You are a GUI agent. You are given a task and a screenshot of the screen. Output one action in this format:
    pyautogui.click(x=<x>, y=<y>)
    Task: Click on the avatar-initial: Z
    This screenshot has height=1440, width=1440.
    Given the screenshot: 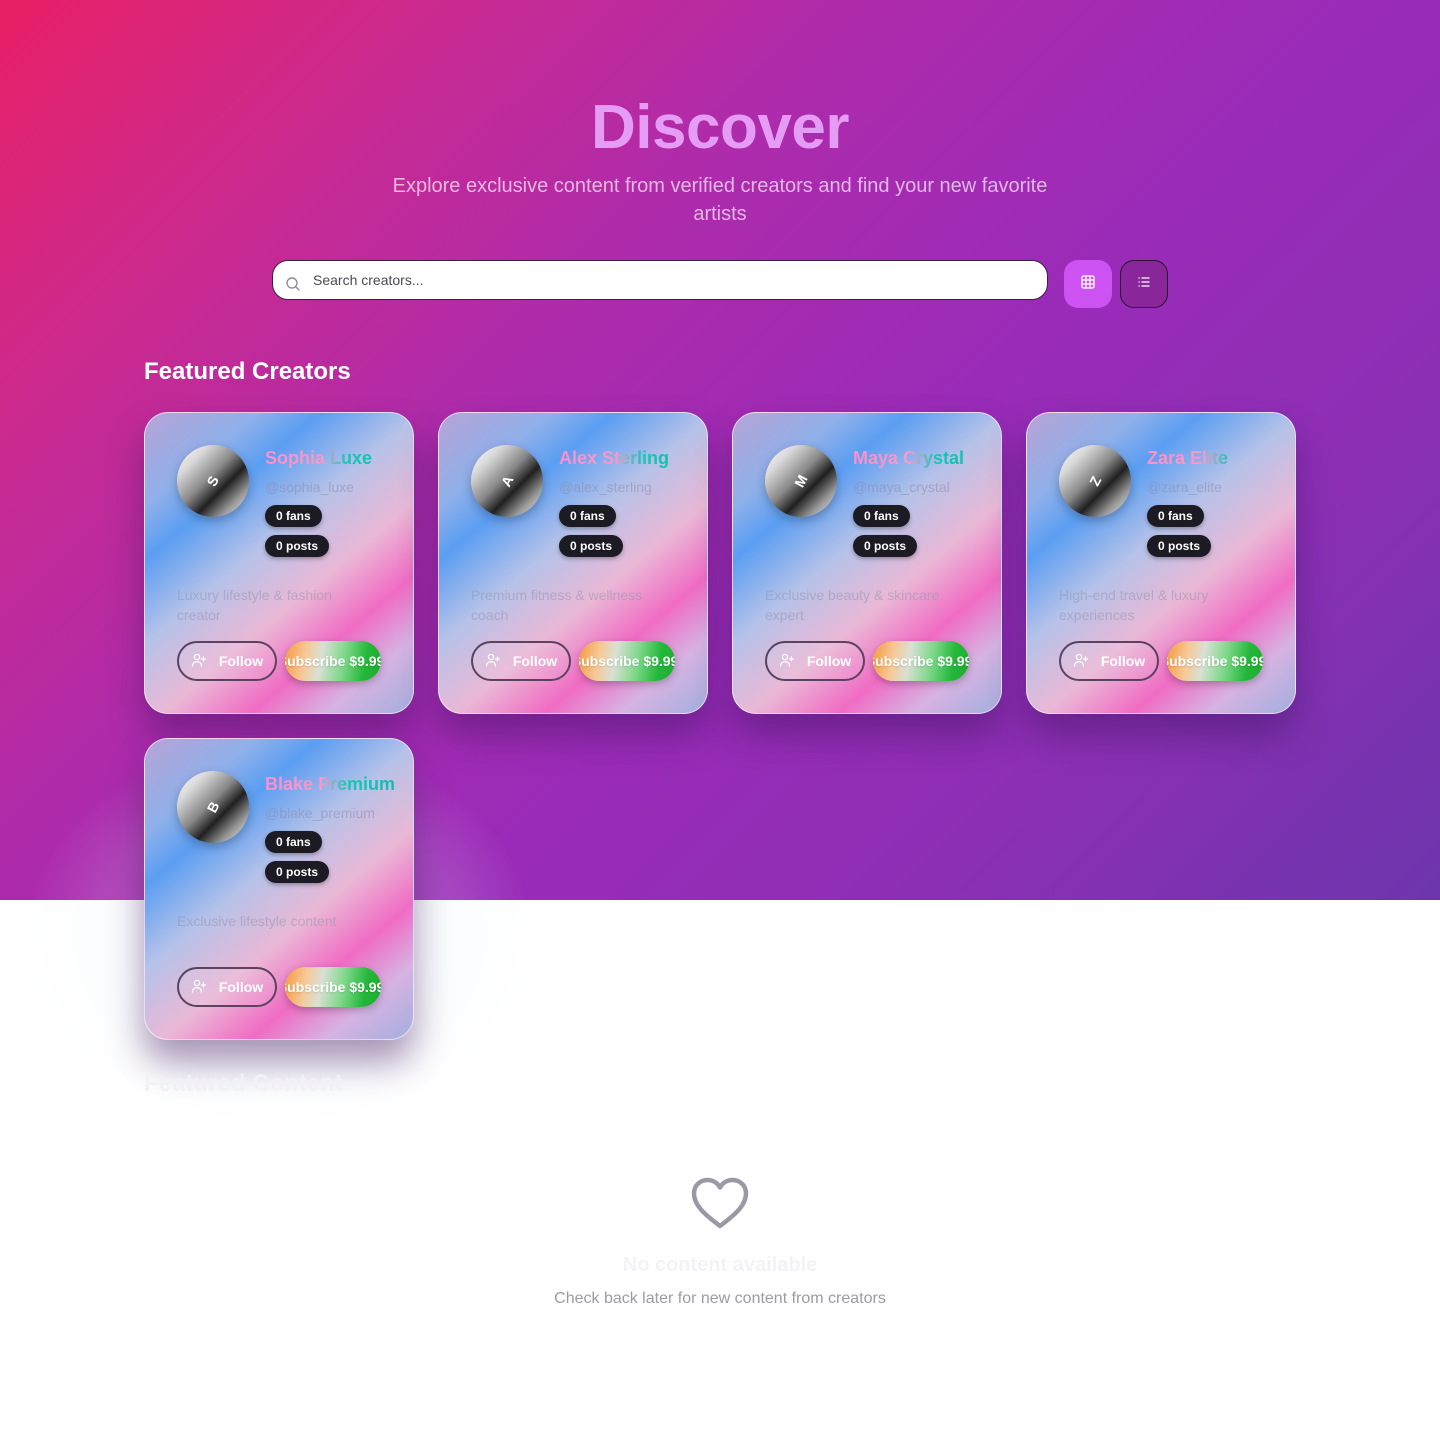 What is the action you would take?
    pyautogui.click(x=1095, y=481)
    